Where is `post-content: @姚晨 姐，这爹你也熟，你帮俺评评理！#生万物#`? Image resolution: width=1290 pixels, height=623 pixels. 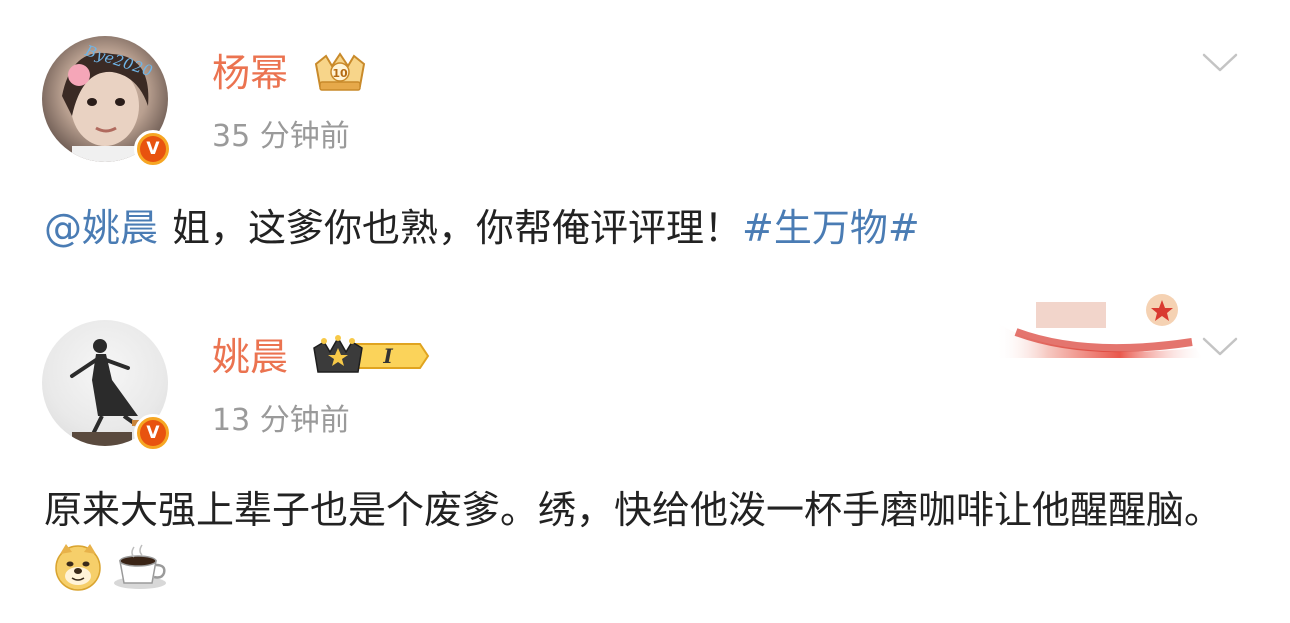
post-content: @姚晨 姐，这爹你也熟，你帮俺评评理！#生万物# is located at coordinates (637, 228).